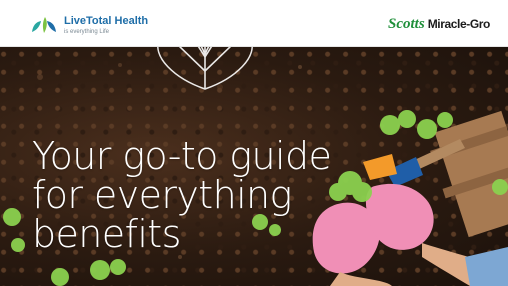  I want to click on livetotal-health-wordmark: LiveTotal Health, so click(106, 20).